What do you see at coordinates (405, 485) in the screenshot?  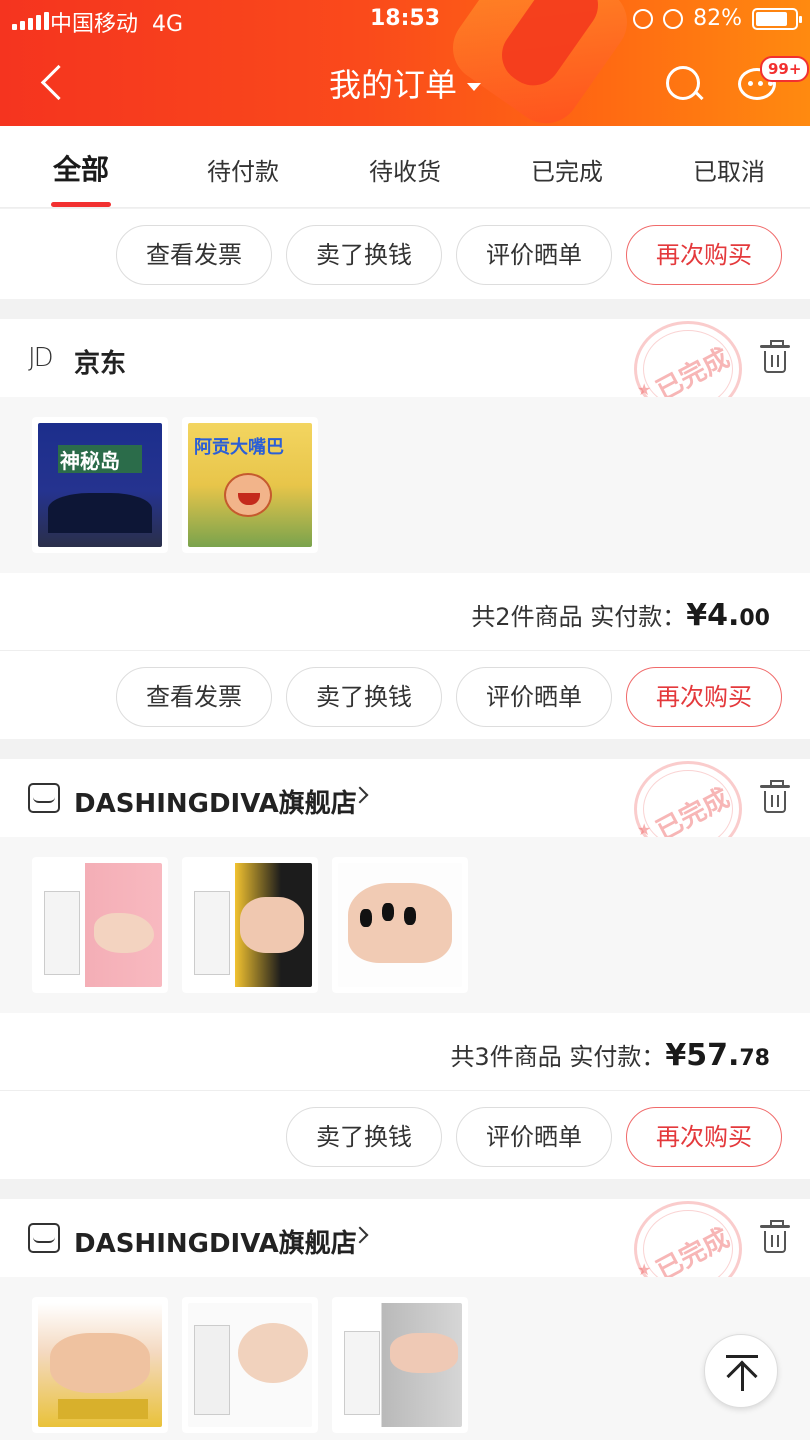 I see `product-images: 神秘岛 阿贡大嘴巴` at bounding box center [405, 485].